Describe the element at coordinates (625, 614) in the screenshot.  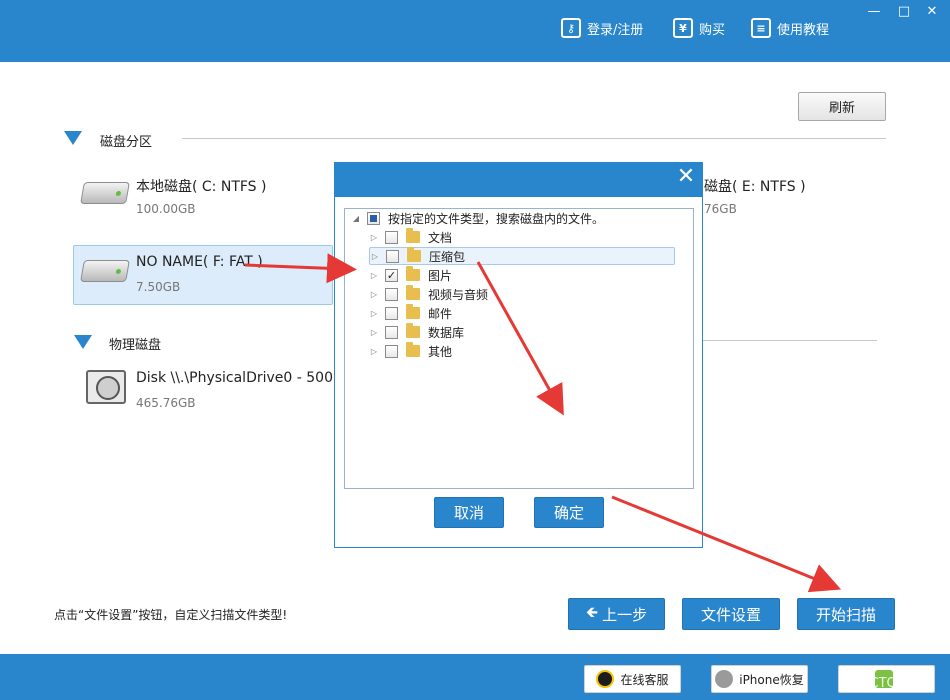
I see `back-label: 上一步` at that location.